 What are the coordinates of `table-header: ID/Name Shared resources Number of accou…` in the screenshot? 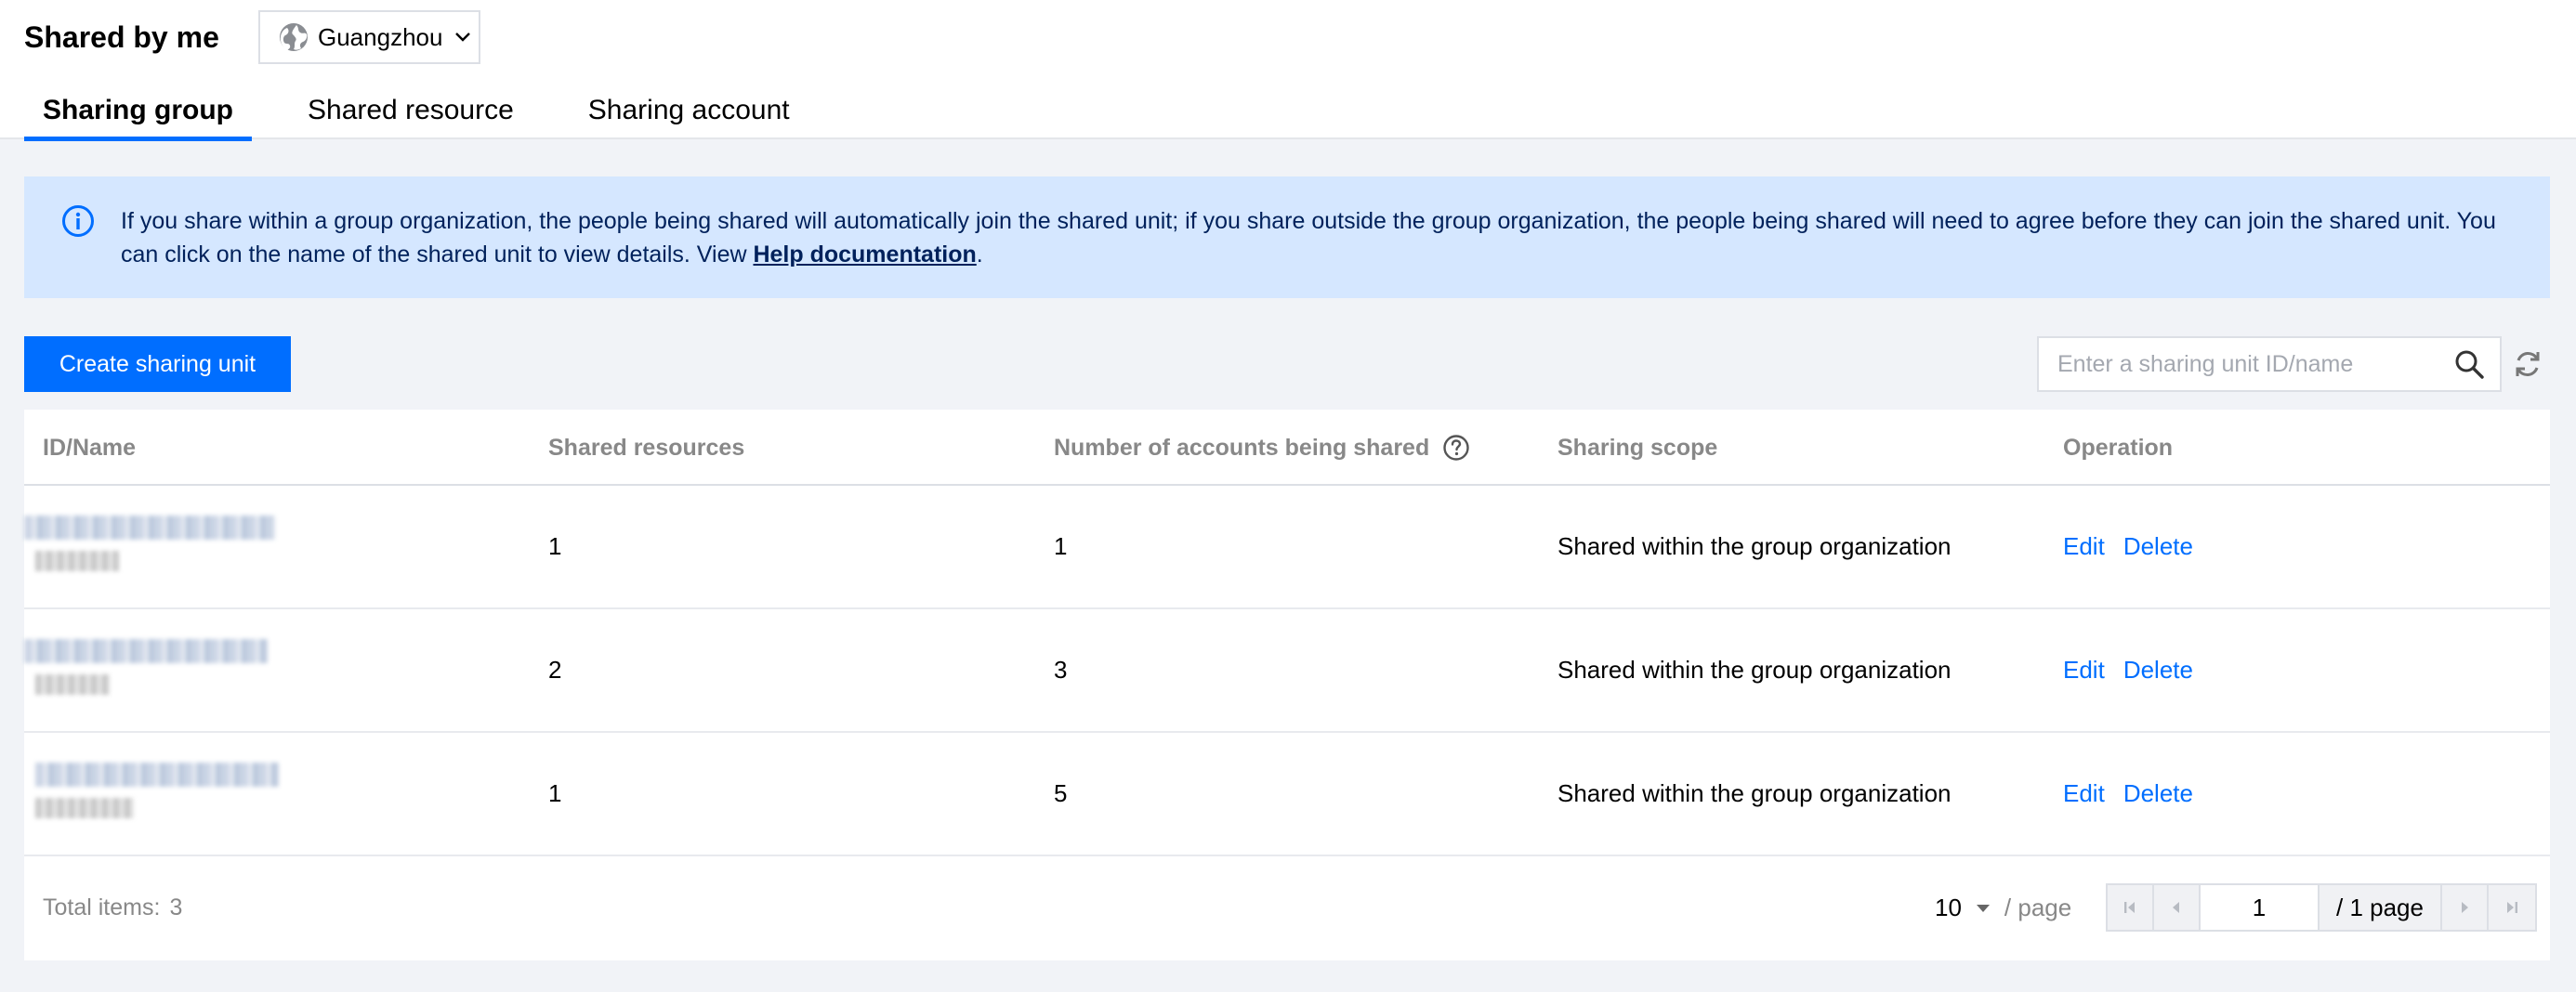 It's located at (1287, 448).